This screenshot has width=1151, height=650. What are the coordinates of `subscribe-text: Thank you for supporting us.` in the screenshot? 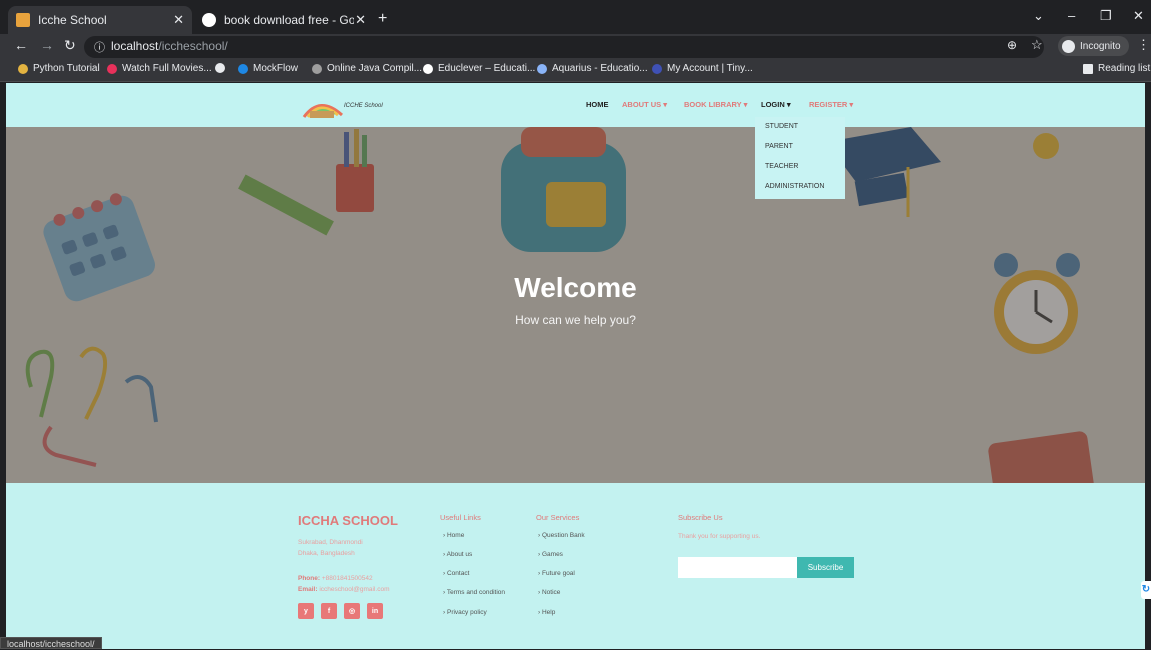 It's located at (719, 536).